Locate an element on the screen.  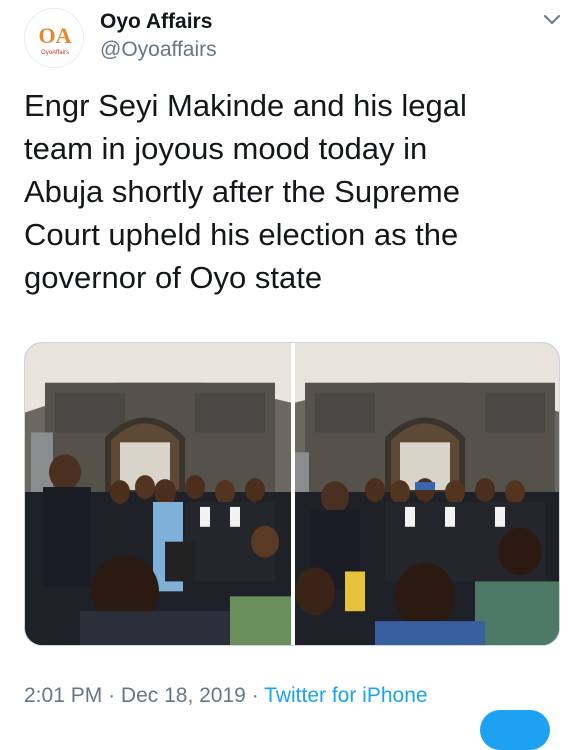
tweet-text-line: governor of Oyo state is located at coordinates (173, 277).